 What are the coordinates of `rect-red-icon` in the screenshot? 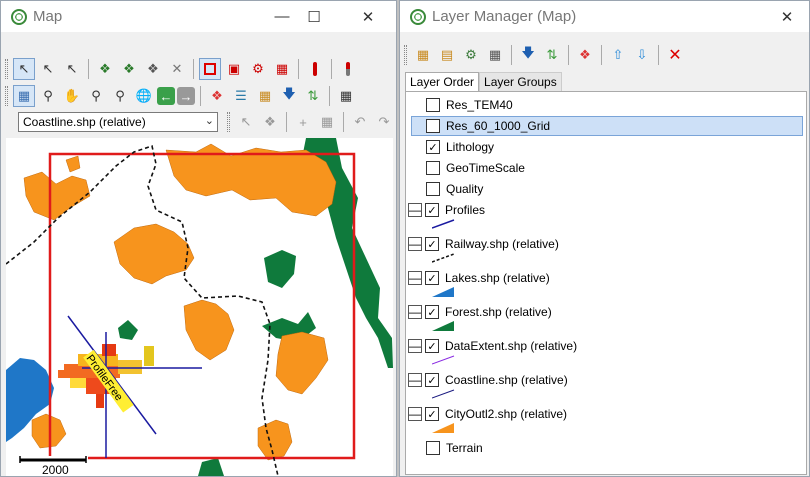 It's located at (210, 69).